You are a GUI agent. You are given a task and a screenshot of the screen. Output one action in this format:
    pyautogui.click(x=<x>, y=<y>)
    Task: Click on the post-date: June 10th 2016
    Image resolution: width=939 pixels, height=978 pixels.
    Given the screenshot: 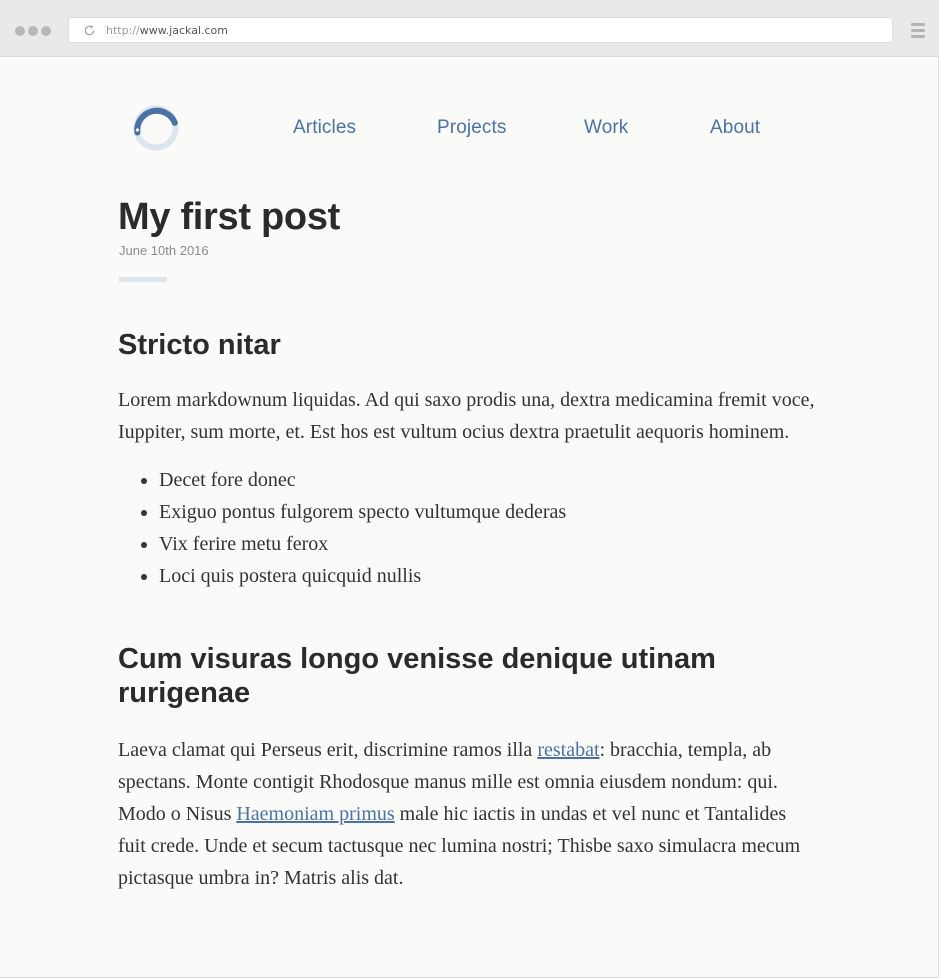 What is the action you would take?
    pyautogui.click(x=164, y=250)
    